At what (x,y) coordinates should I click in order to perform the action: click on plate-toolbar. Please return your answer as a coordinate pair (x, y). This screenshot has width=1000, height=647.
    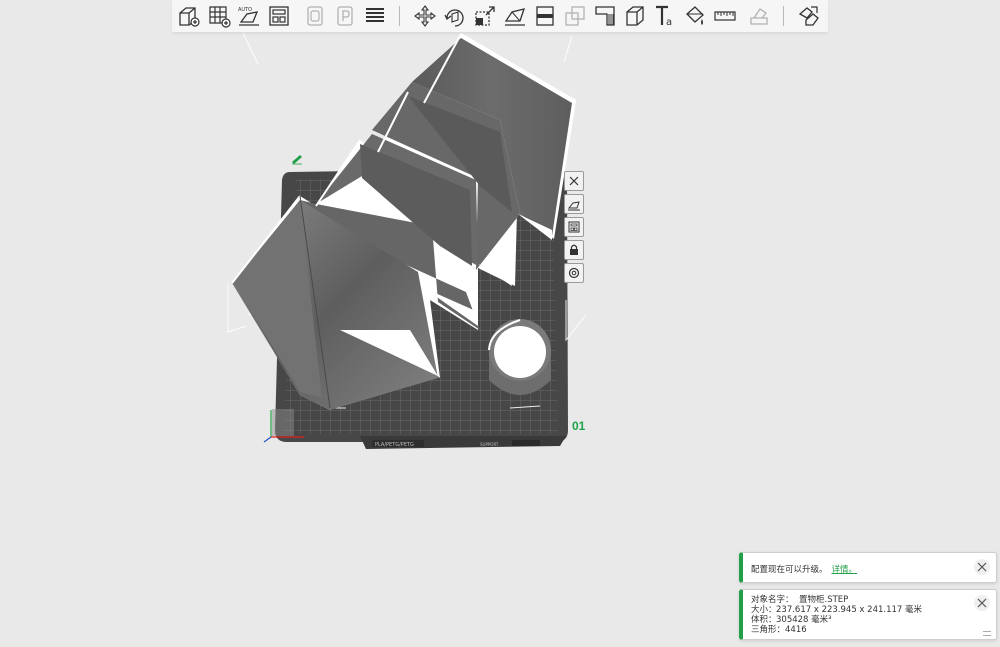
    Looking at the image, I should click on (574, 228).